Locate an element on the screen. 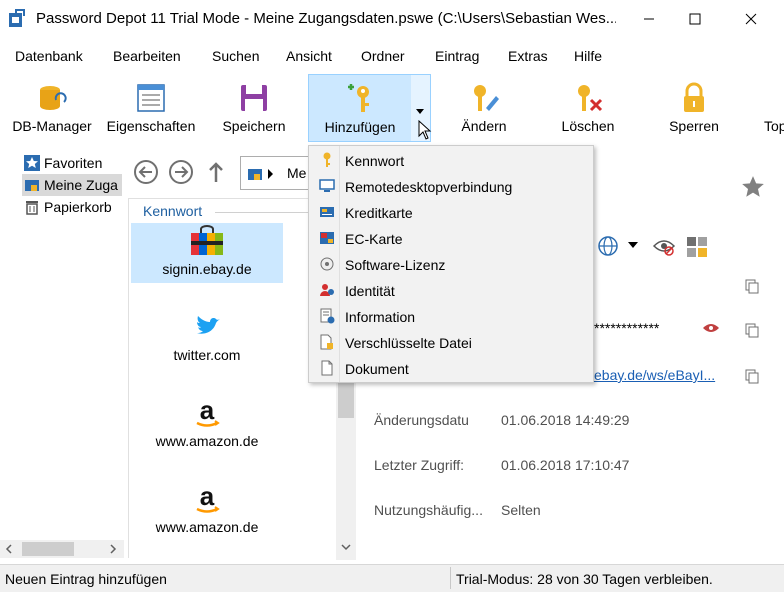 The image size is (784, 592). password-mask: ************ is located at coordinates (627, 328).